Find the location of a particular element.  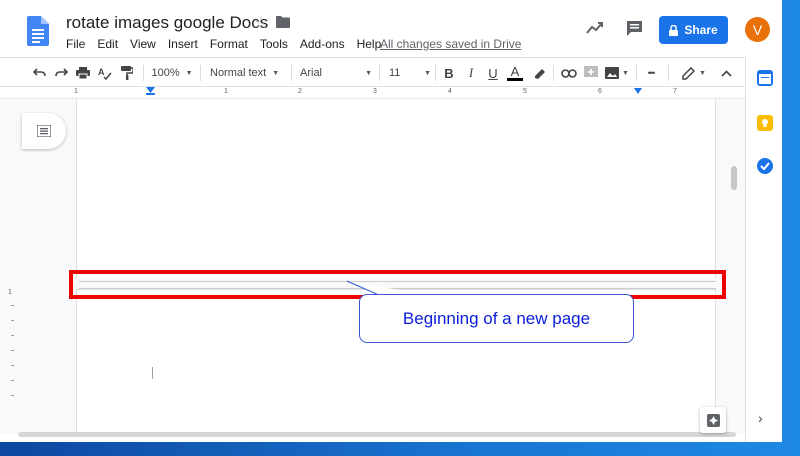

google-docs-logo-icon is located at coordinates (38, 31).